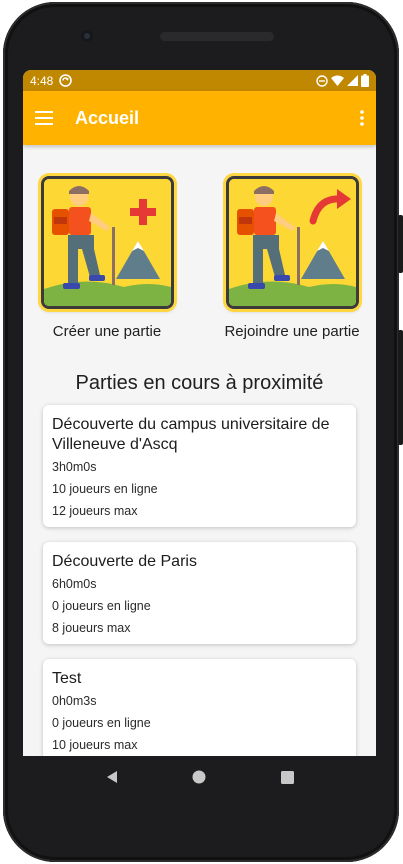 This screenshot has width=403, height=864. What do you see at coordinates (199, 383) in the screenshot?
I see `nearby-games-heading: Parties en cours à proximité` at bounding box center [199, 383].